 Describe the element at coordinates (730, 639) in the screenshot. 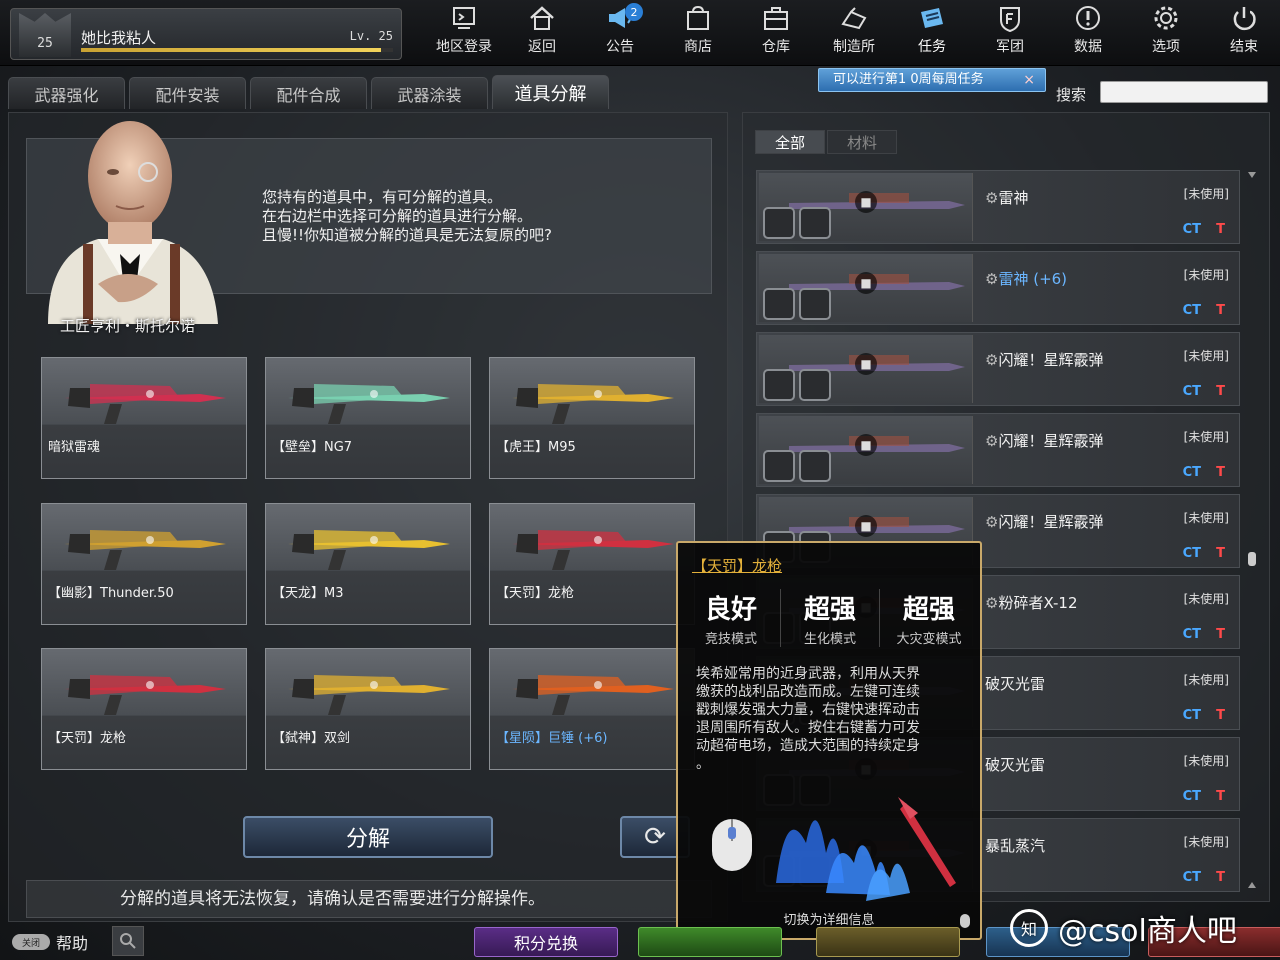

I see `rating-mode: 竞技模式` at that location.